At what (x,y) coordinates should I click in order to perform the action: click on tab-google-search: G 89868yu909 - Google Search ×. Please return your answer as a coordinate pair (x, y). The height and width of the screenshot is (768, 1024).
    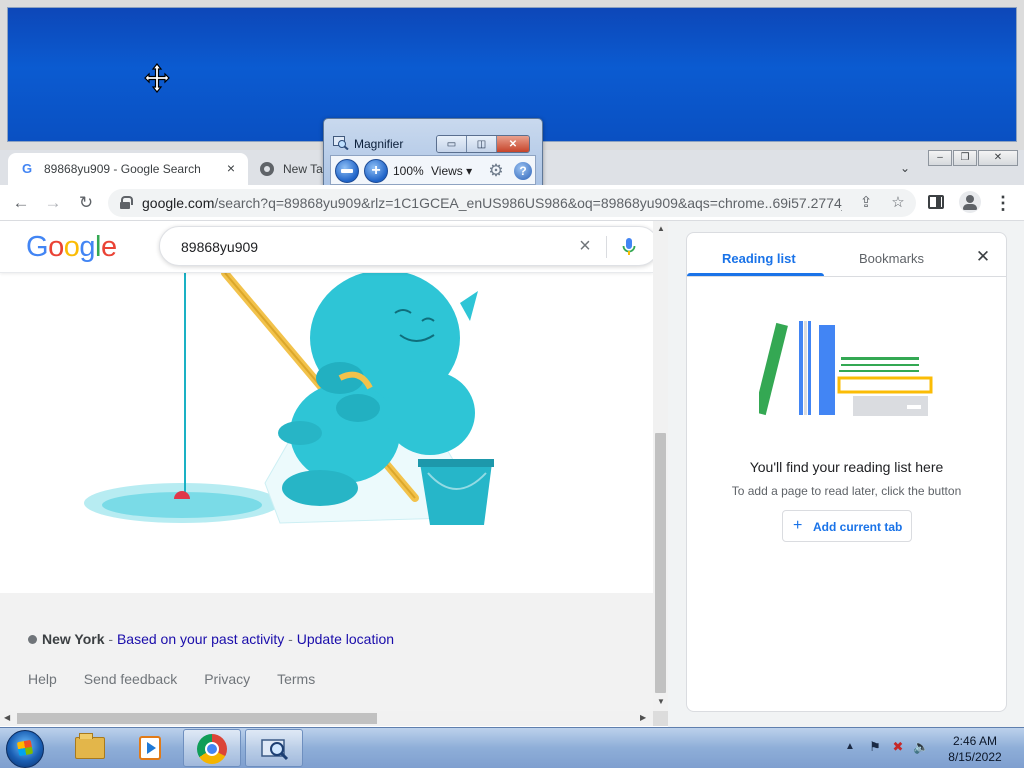
    Looking at the image, I should click on (128, 169).